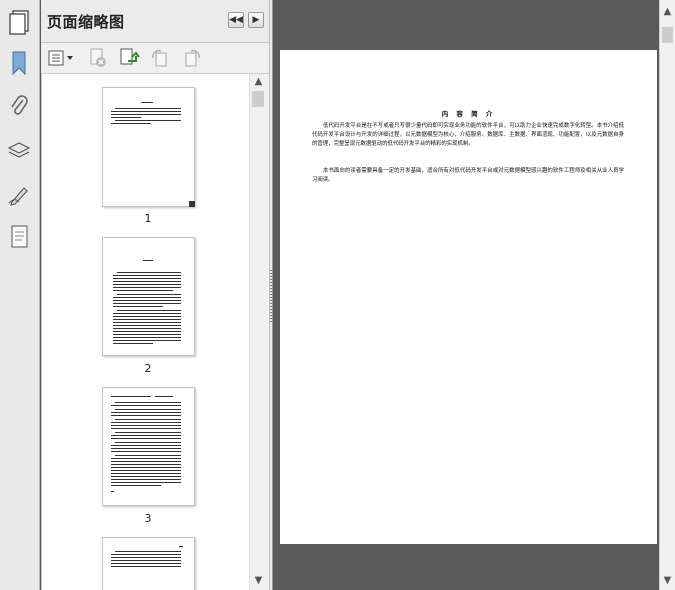 The image size is (675, 590). I want to click on document-scrollbar: ▲ ▼, so click(667, 295).